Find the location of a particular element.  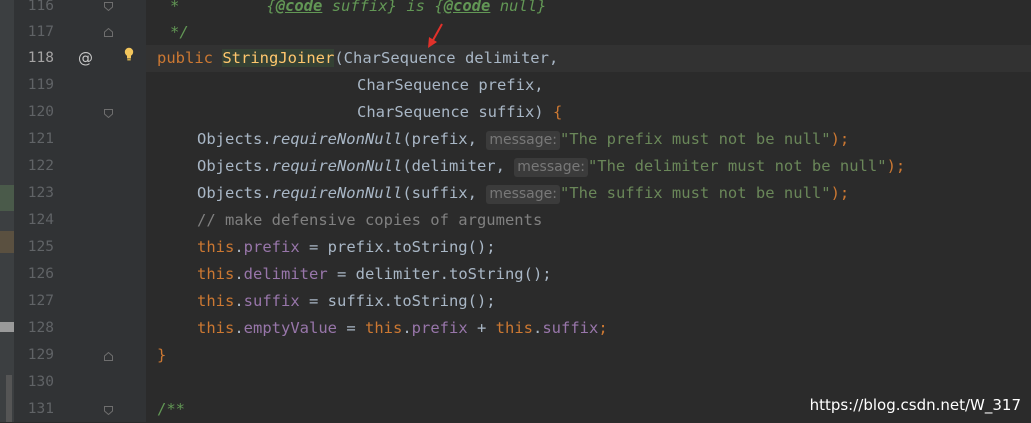

code-token: CharSequence prefix, is located at coordinates (450, 85).